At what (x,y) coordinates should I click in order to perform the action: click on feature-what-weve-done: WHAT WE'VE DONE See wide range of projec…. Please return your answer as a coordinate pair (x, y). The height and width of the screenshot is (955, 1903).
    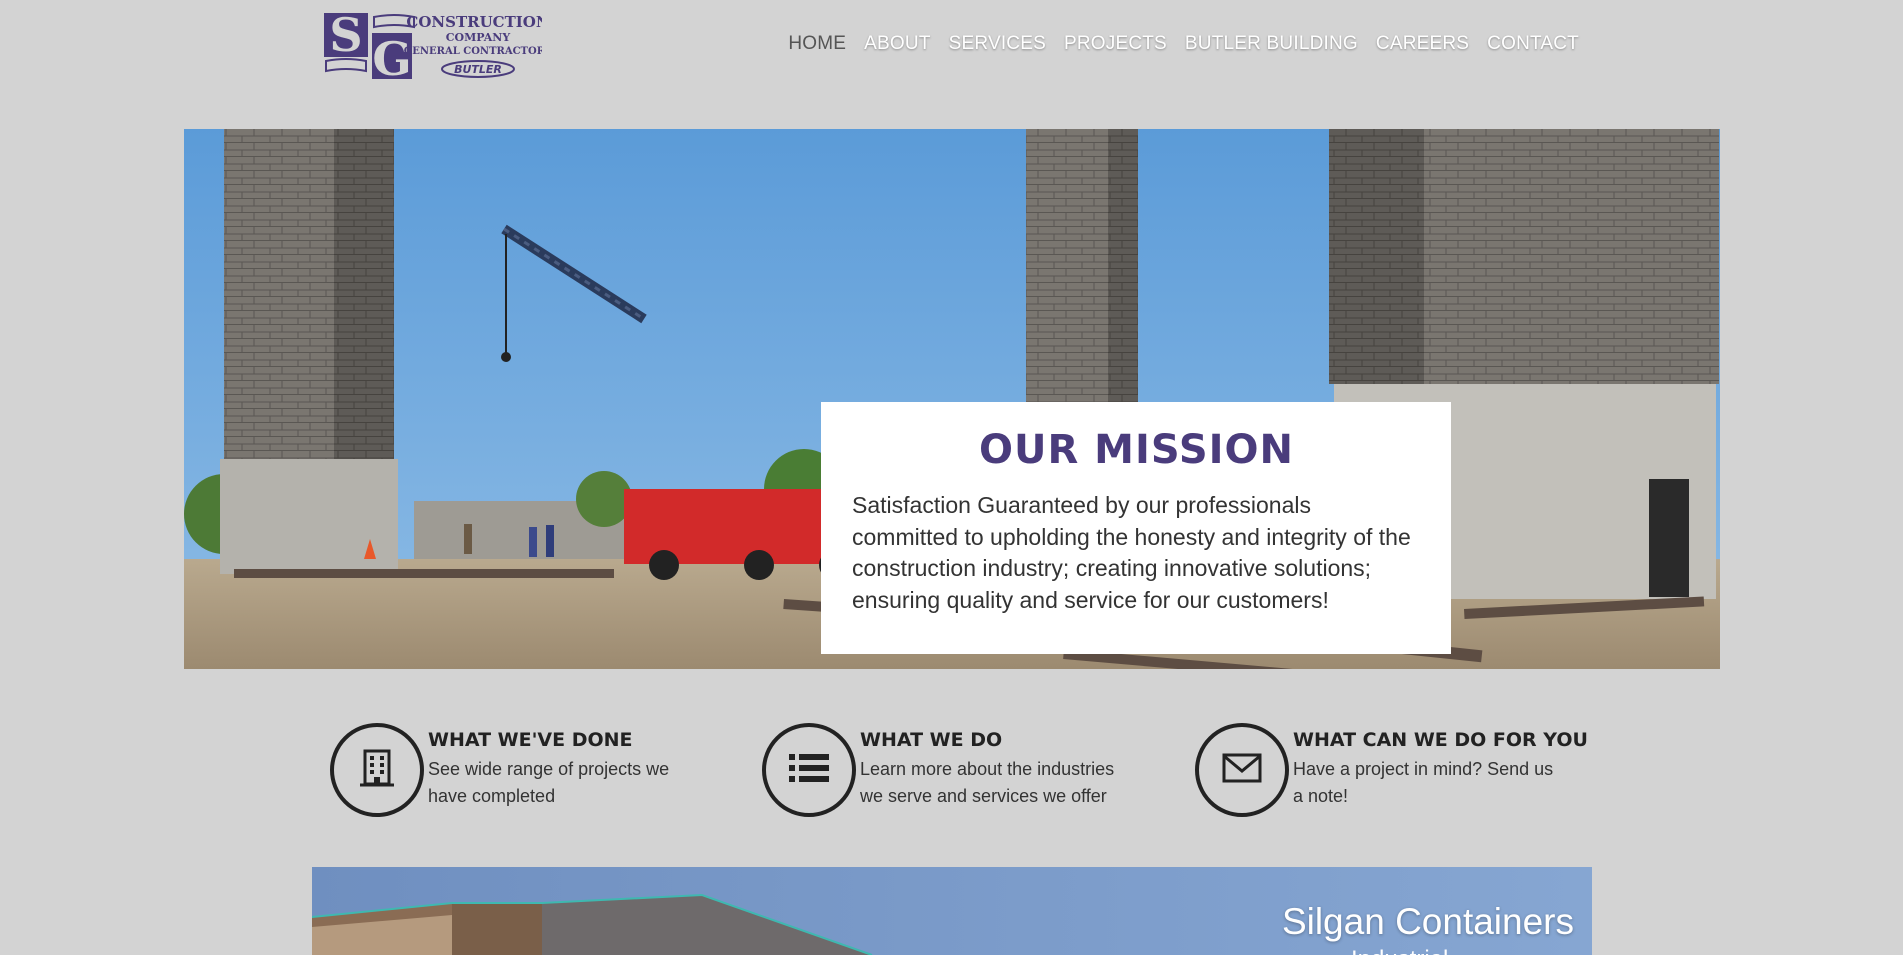
    Looking at the image, I should click on (510, 770).